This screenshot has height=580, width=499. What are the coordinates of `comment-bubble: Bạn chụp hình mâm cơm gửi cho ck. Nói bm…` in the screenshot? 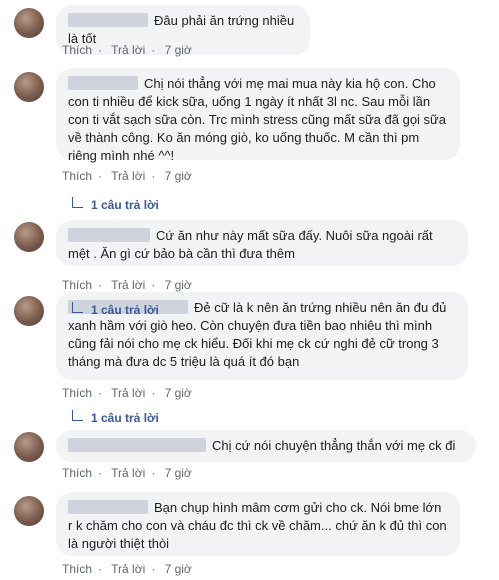 It's located at (258, 524).